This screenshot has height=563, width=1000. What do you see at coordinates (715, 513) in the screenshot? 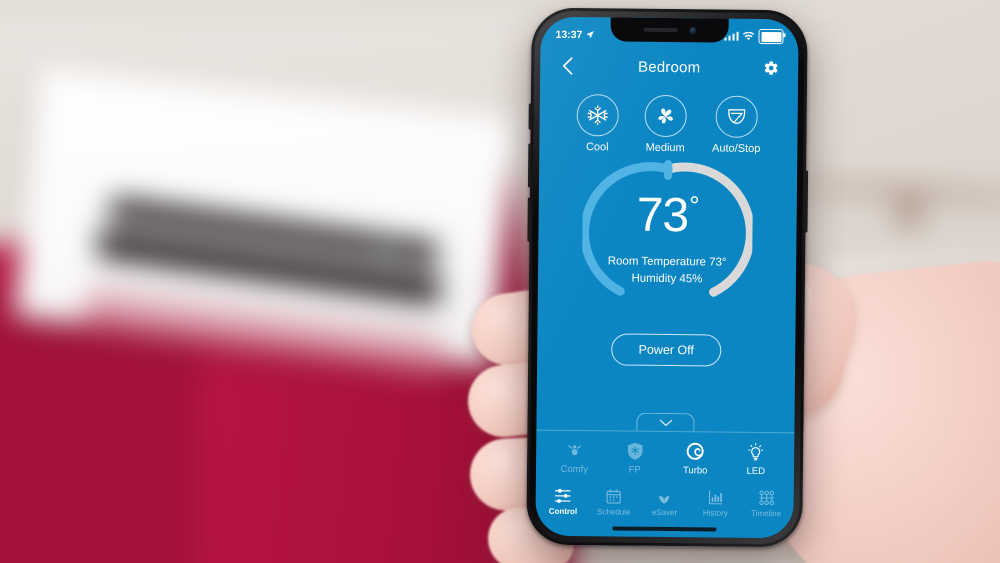
I see `tab-label: History` at bounding box center [715, 513].